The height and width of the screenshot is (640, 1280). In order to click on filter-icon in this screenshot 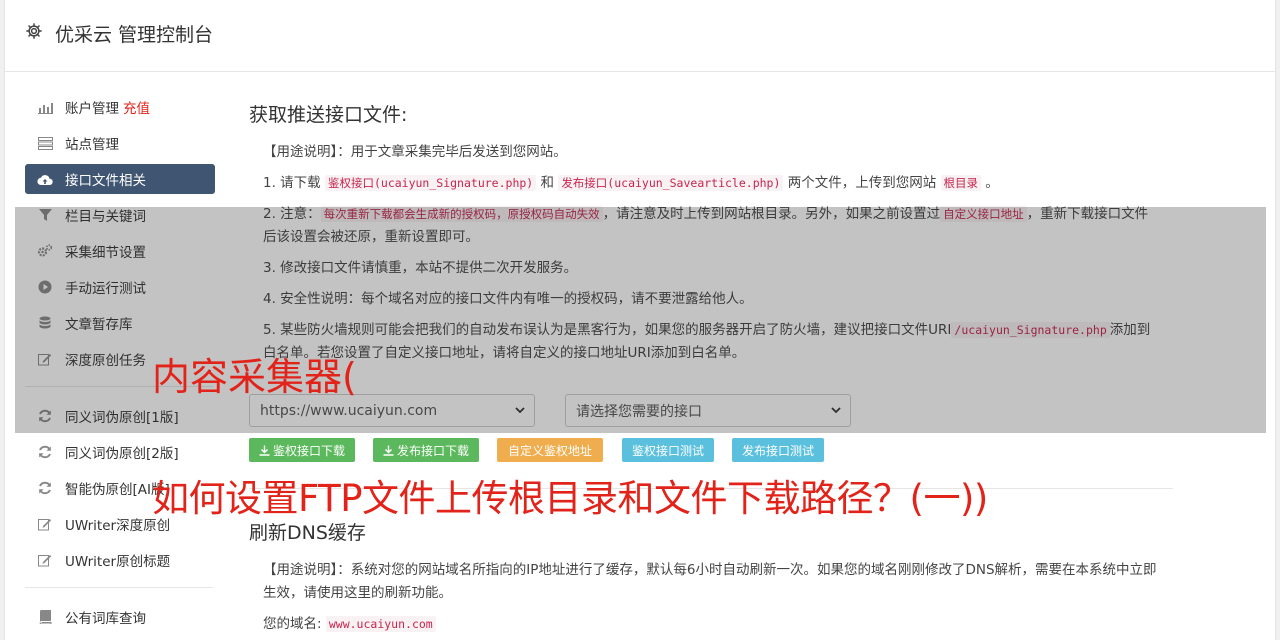, I will do `click(45, 215)`.